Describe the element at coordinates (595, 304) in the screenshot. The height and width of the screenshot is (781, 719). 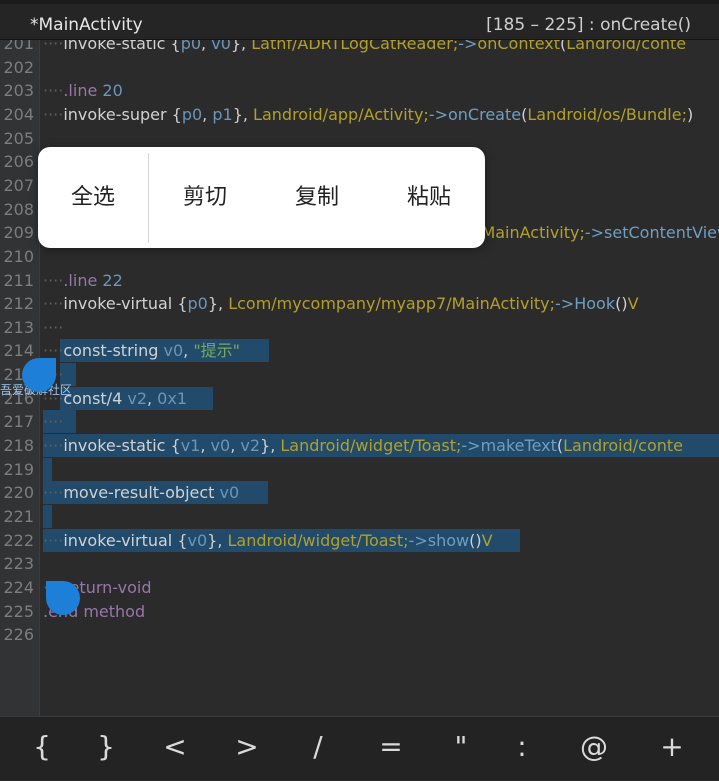
I see `code-token: Hook` at that location.